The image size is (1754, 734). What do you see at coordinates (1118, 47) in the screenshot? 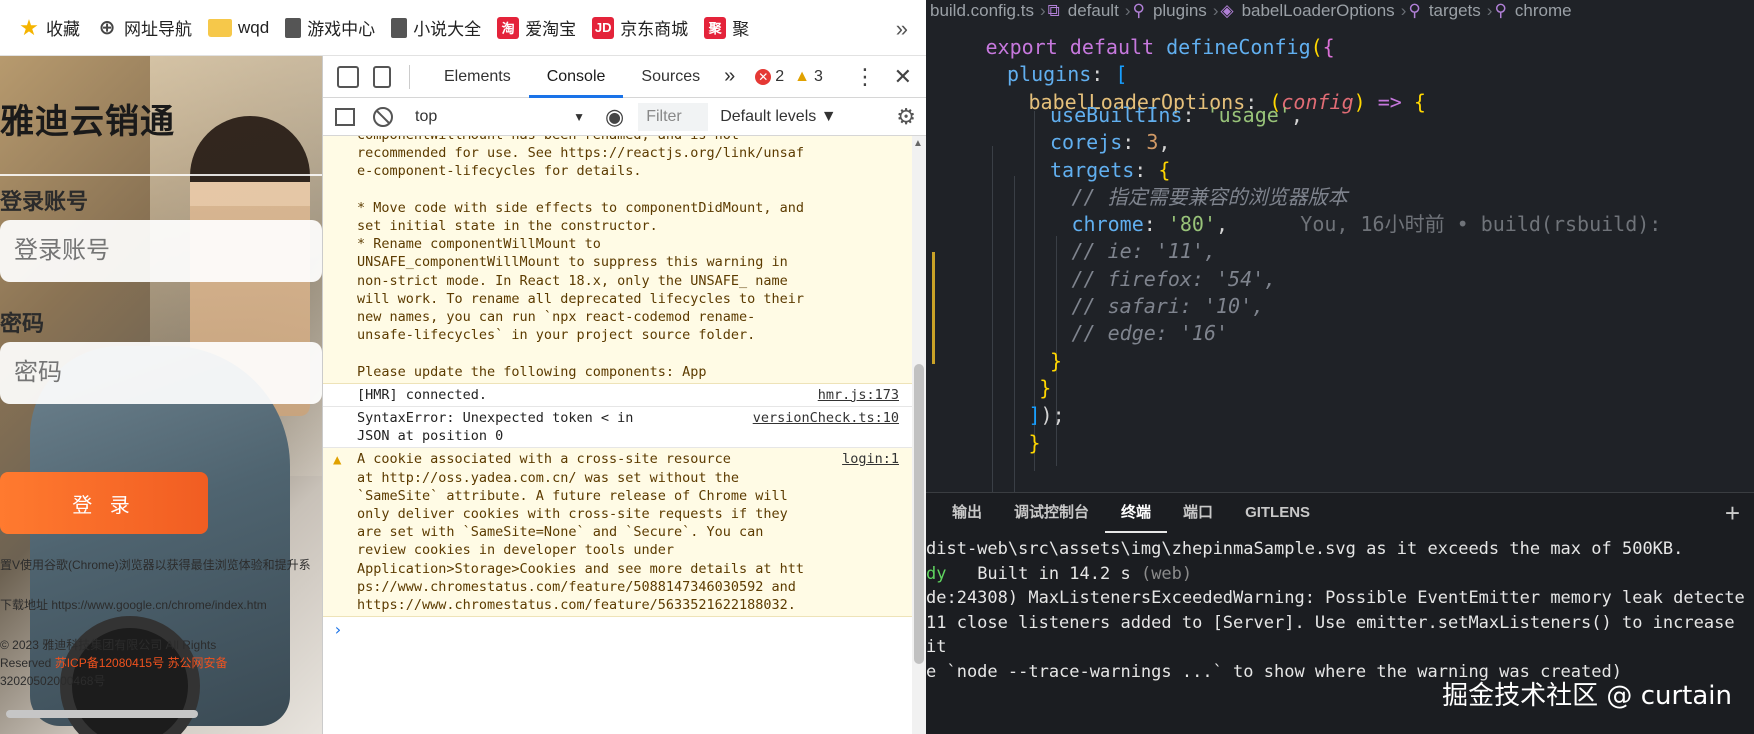
I see `code-token: default` at bounding box center [1118, 47].